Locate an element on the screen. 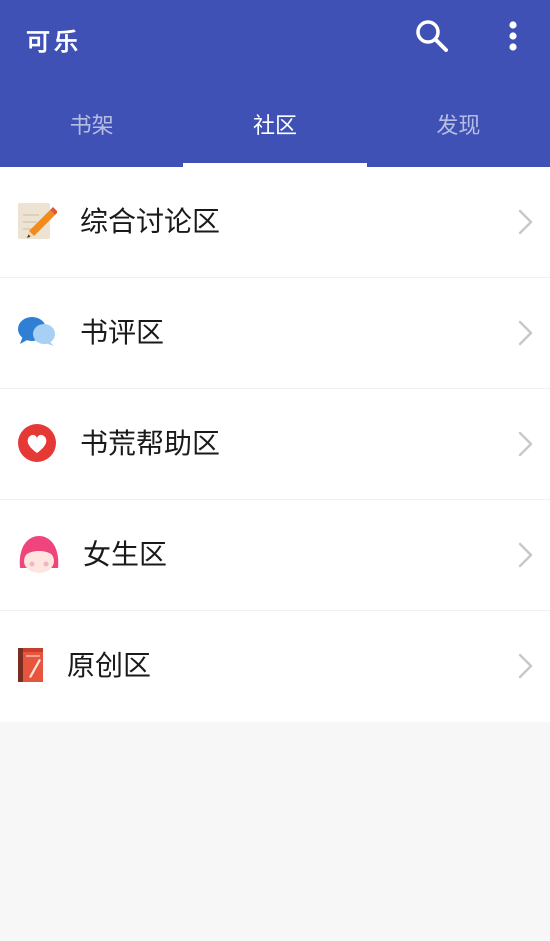  pencil-notepad-icon is located at coordinates (37, 221).